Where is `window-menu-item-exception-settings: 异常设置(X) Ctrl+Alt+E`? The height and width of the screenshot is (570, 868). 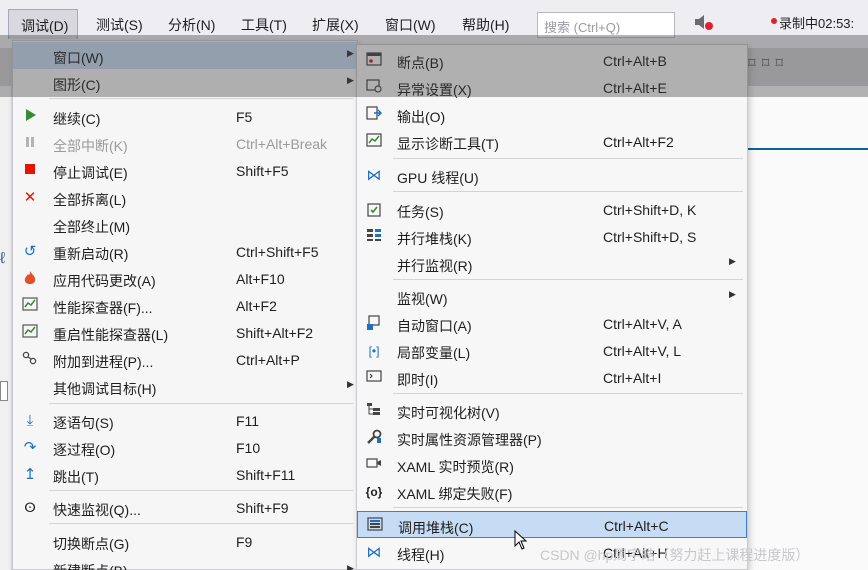 window-menu-item-exception-settings: 异常设置(X) Ctrl+Alt+E is located at coordinates (552, 87).